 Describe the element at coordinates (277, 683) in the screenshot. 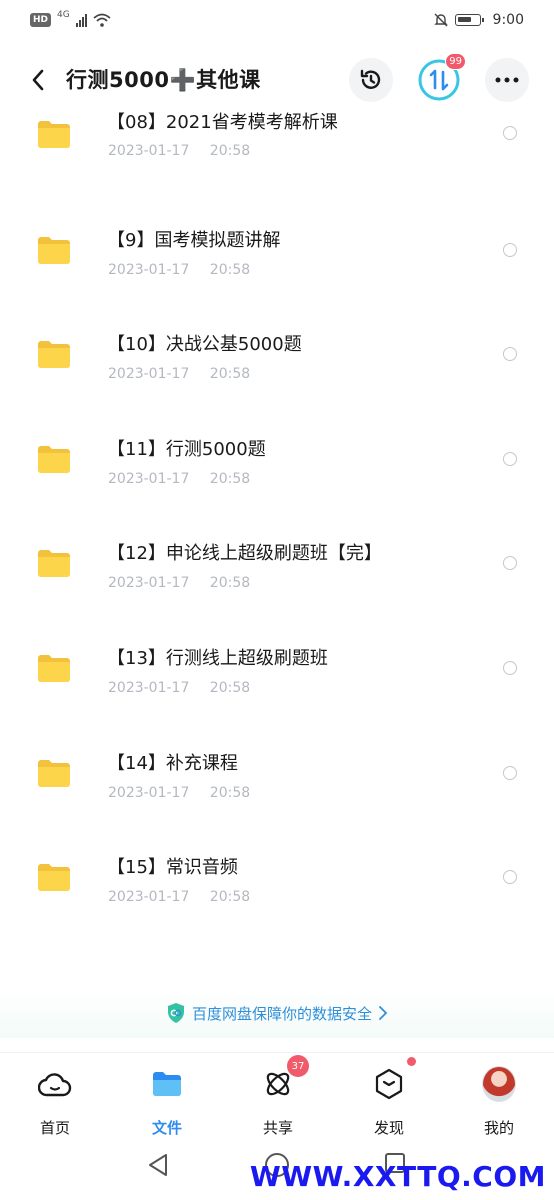

I see `folder-row: 【13】行测线上超级刷题班 2023-01-17 20:58` at that location.